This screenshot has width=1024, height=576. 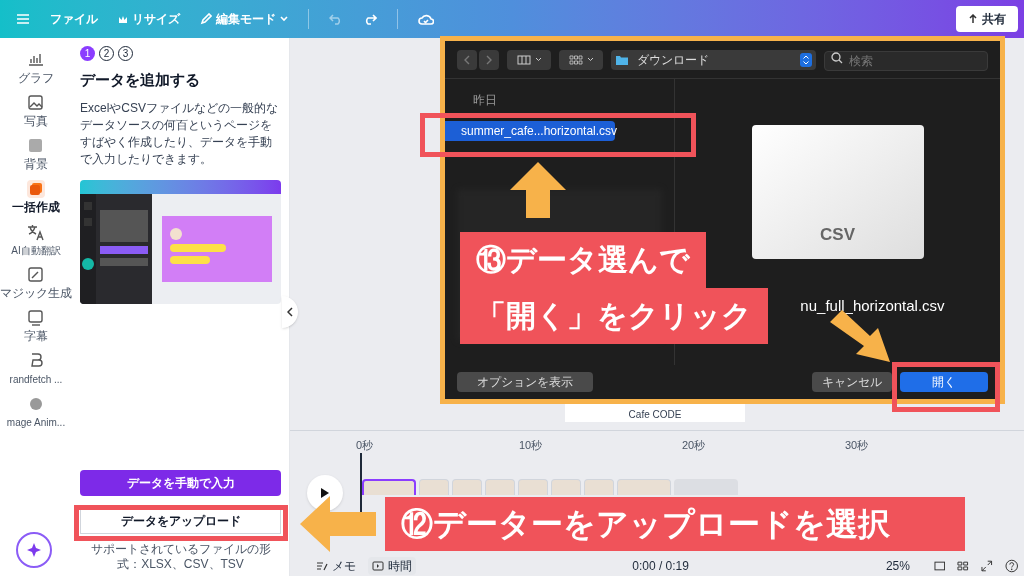 What do you see at coordinates (180, 483) in the screenshot?
I see `manual-entry-button: データを手動で入力` at bounding box center [180, 483].